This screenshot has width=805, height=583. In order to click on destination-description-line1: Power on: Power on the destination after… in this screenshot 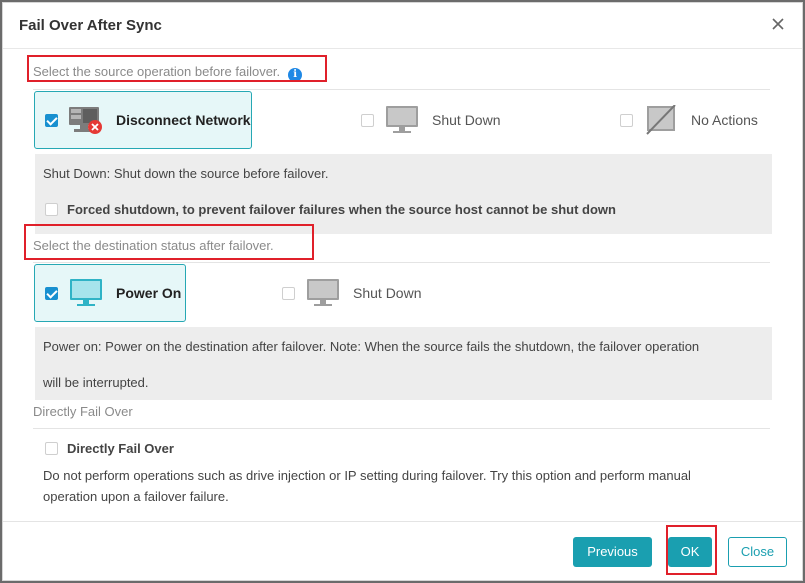, I will do `click(371, 346)`.